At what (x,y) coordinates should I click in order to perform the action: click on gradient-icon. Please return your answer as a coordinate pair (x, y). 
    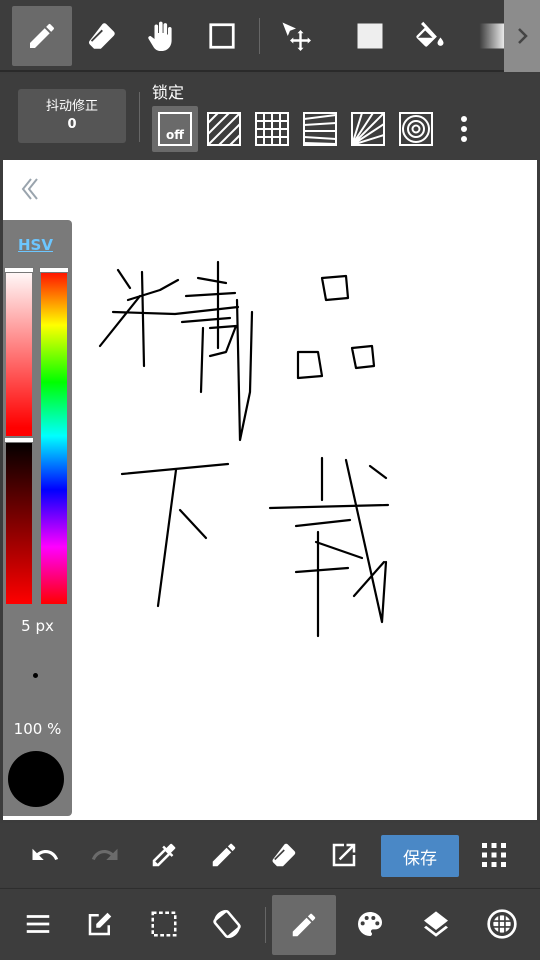
    Looking at the image, I should click on (493, 36).